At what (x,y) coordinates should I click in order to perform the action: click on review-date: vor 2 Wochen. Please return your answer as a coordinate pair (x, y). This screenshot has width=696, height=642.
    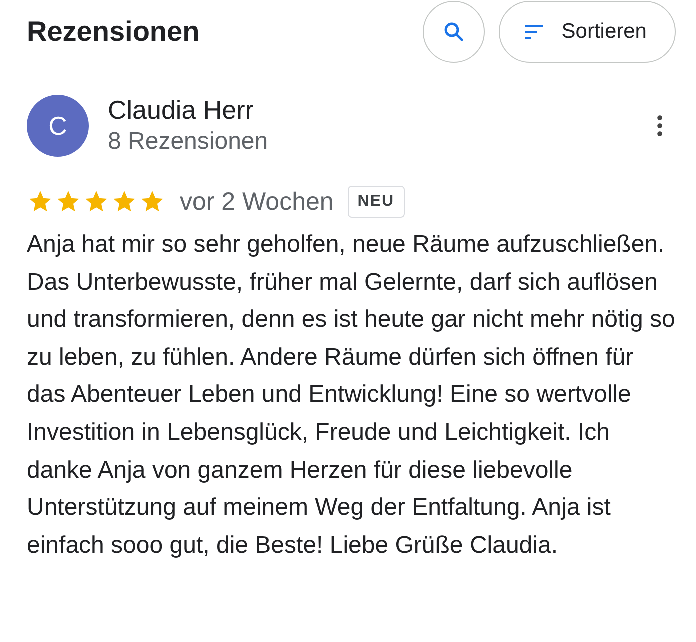
    Looking at the image, I should click on (257, 202).